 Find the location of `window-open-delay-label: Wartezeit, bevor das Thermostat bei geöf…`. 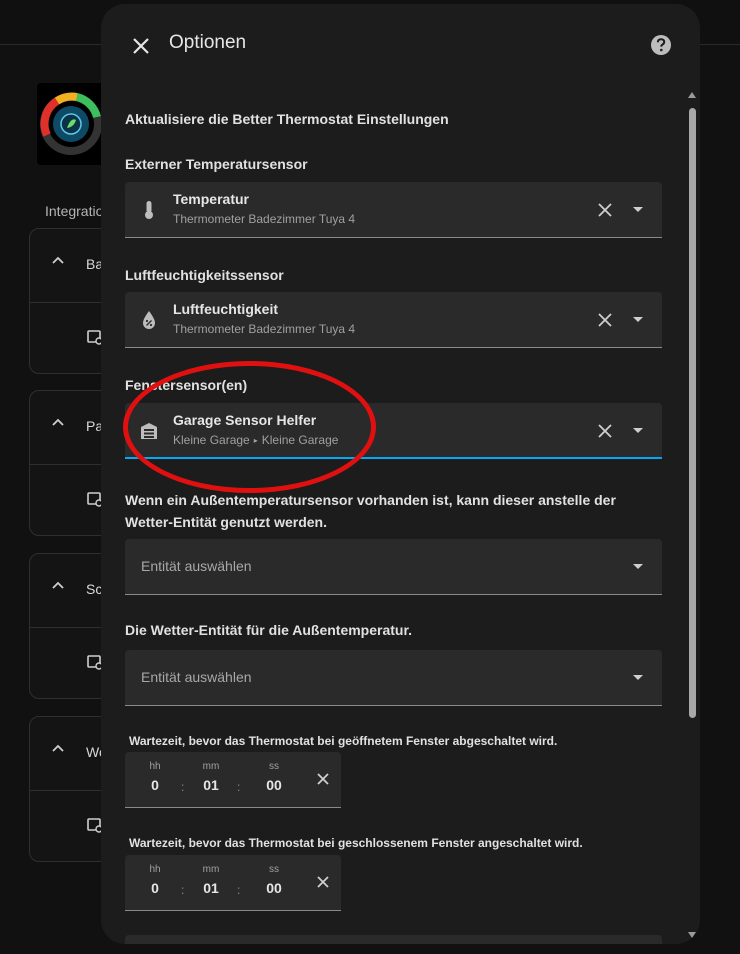

window-open-delay-label: Wartezeit, bevor das Thermostat bei geöf… is located at coordinates (343, 741).